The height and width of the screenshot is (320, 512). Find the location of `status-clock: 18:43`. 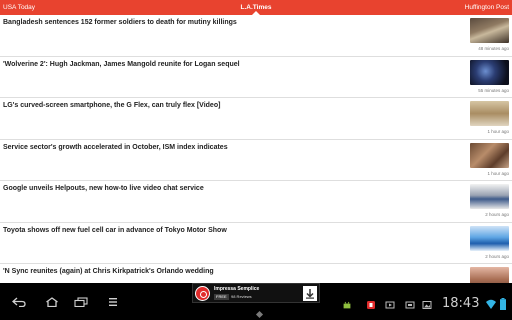

status-clock: 18:43 is located at coordinates (460, 303).